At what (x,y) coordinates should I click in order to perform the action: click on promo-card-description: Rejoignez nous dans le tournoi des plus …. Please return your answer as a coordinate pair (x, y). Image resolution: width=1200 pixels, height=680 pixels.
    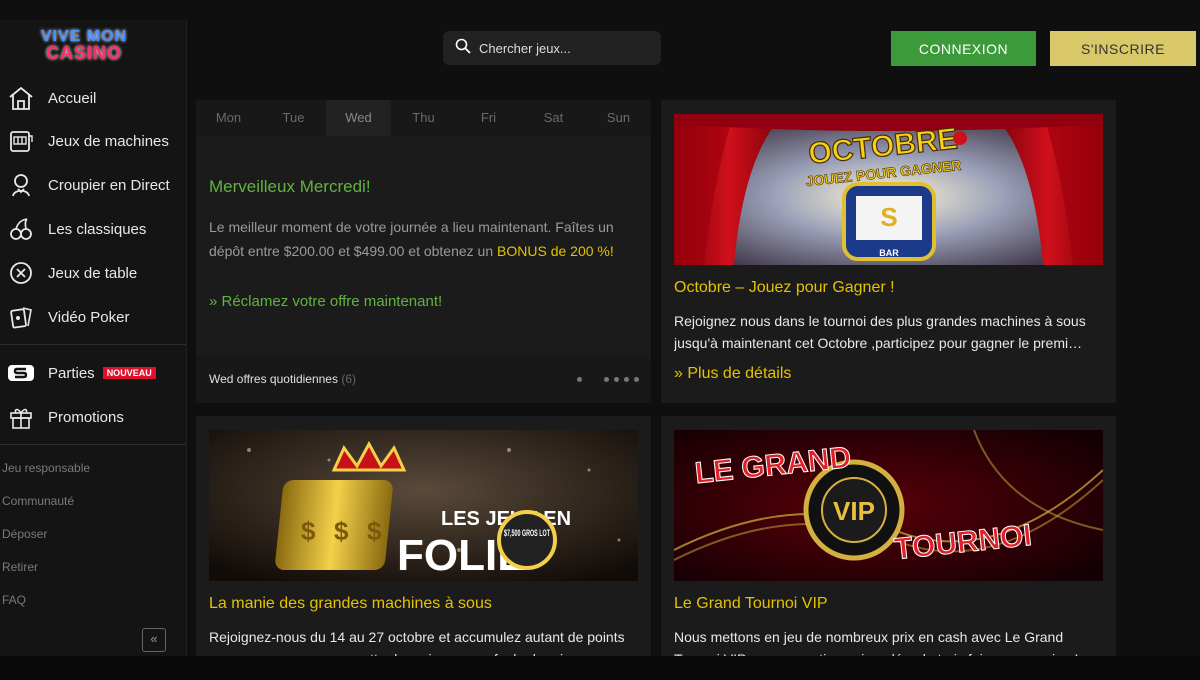
    Looking at the image, I should click on (880, 332).